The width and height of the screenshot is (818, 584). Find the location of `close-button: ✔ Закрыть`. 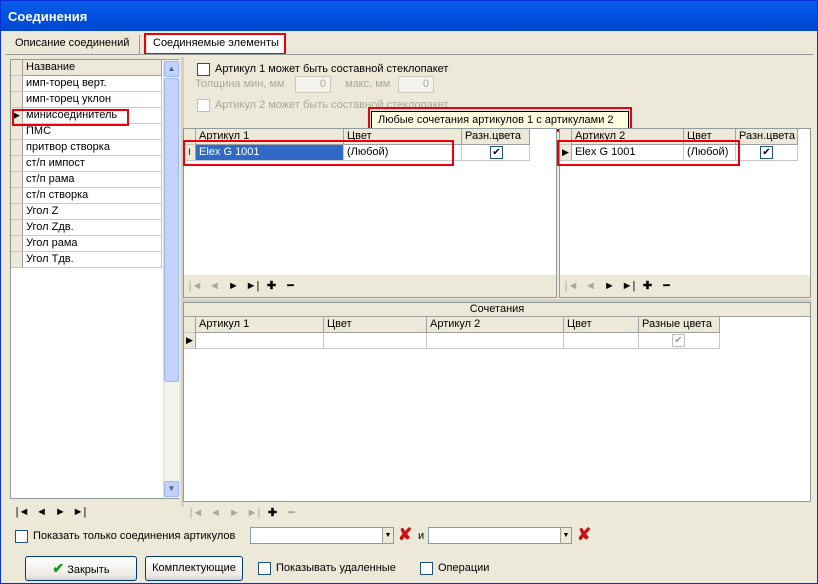

close-button: ✔ Закрыть is located at coordinates (81, 568).